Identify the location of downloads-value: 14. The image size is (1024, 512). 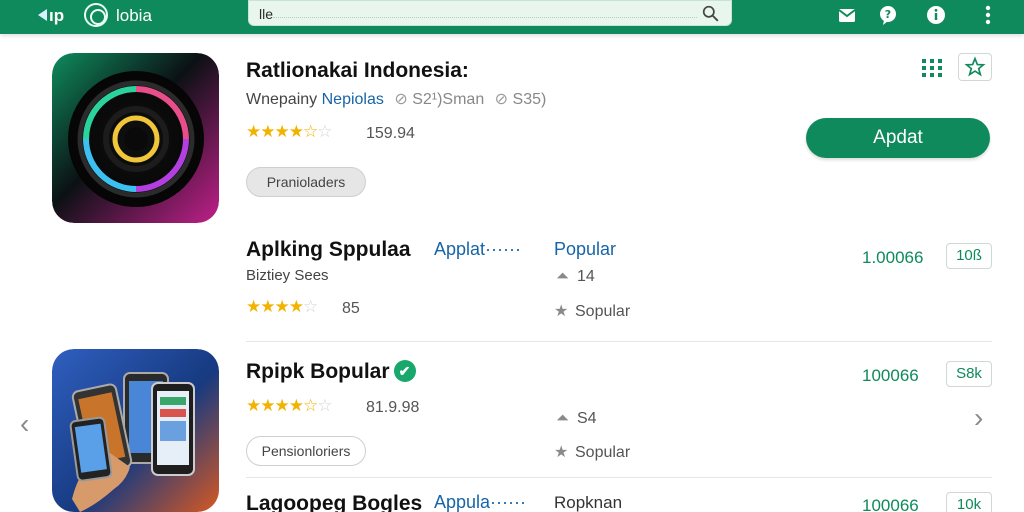
(586, 276).